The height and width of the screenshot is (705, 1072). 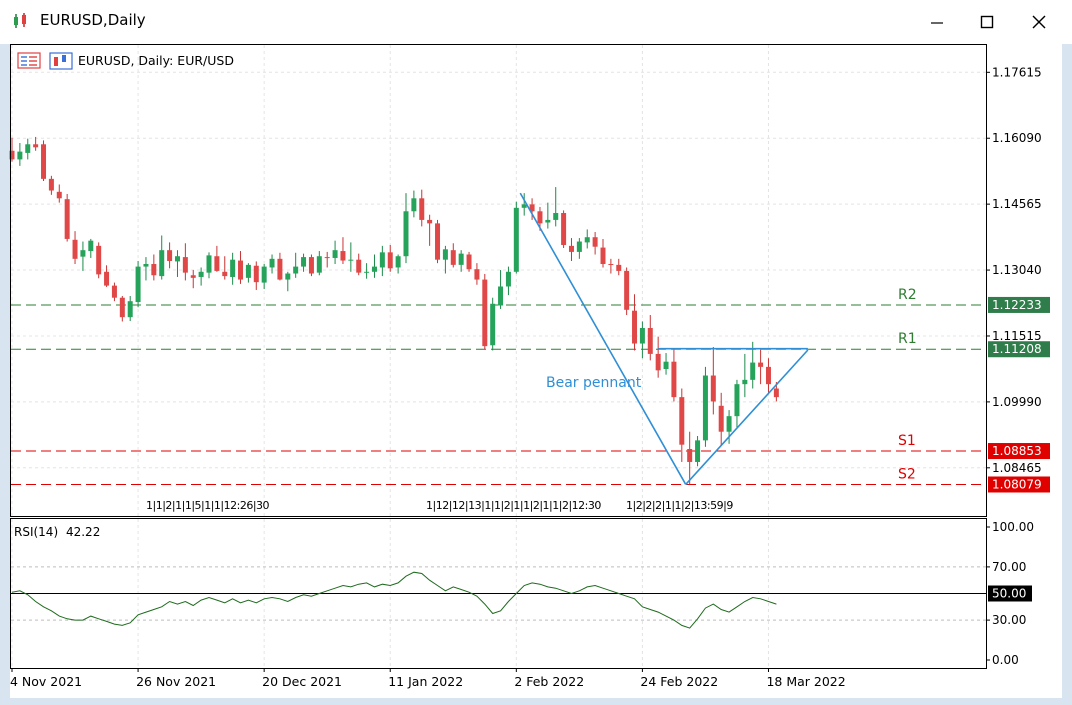 I want to click on event-marker: 1|12|12|13|1|1|2|1|1|2|1|1|2|12:30, so click(x=513, y=505).